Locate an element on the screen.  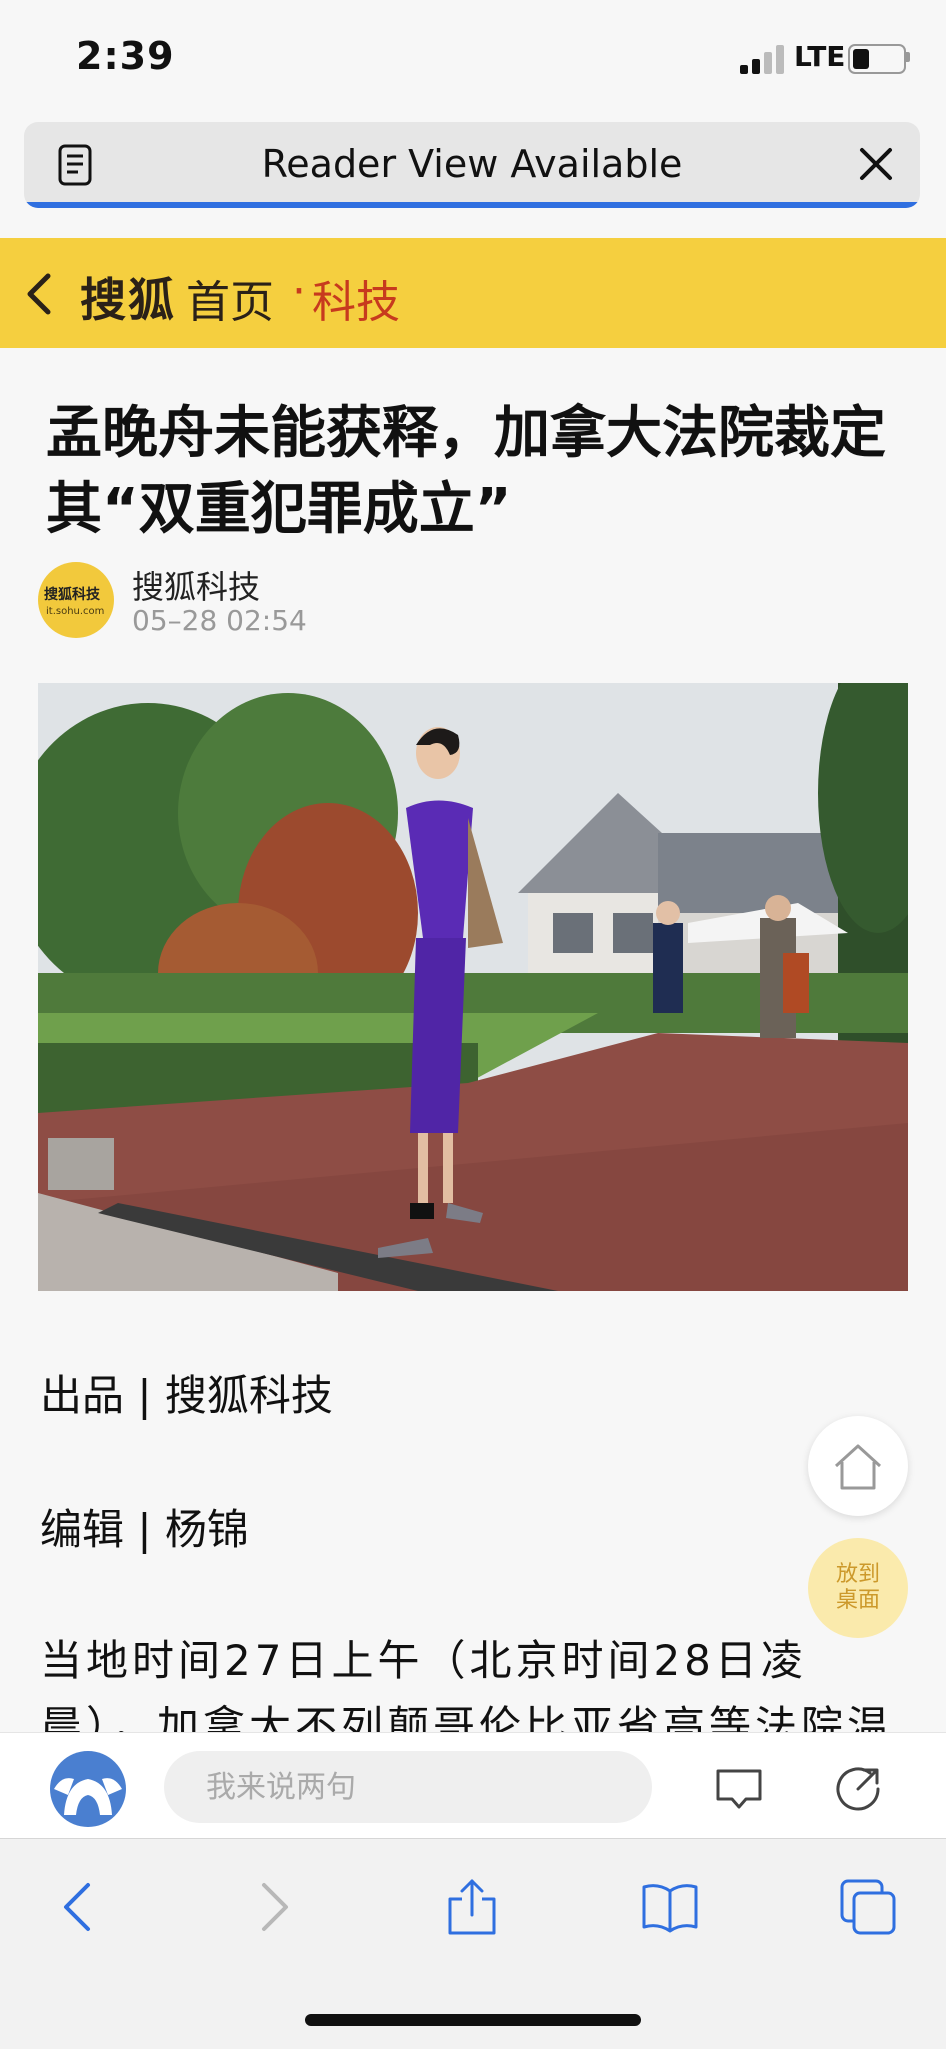
comment-input is located at coordinates (408, 1787).